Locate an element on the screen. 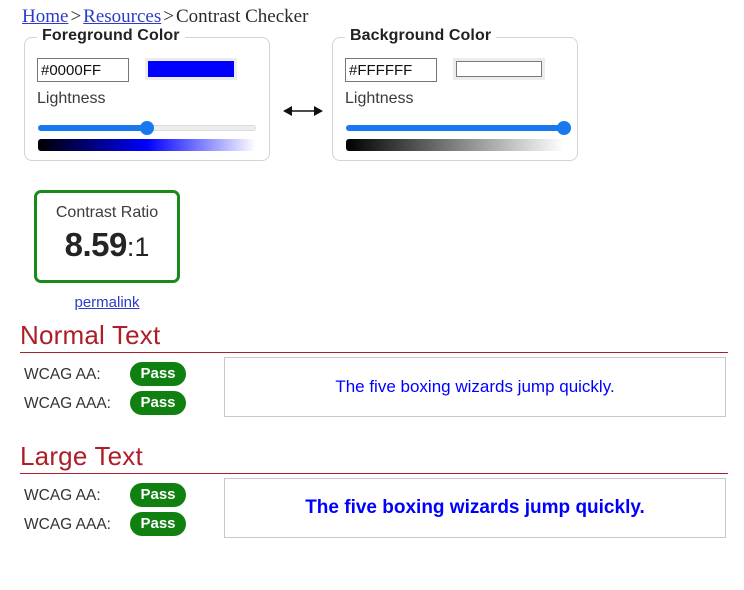  foreground-panel-legend: Foreground Color is located at coordinates (111, 36).